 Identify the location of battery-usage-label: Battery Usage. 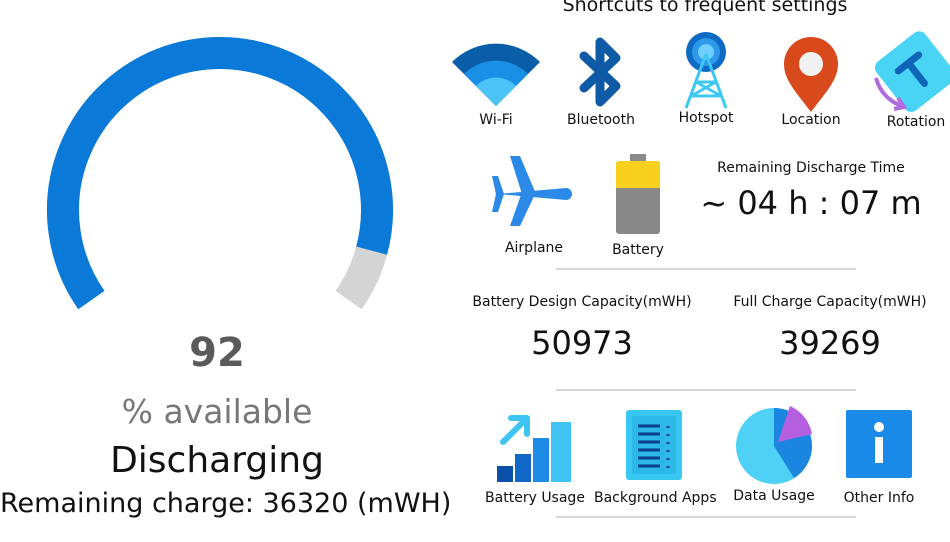
(535, 498).